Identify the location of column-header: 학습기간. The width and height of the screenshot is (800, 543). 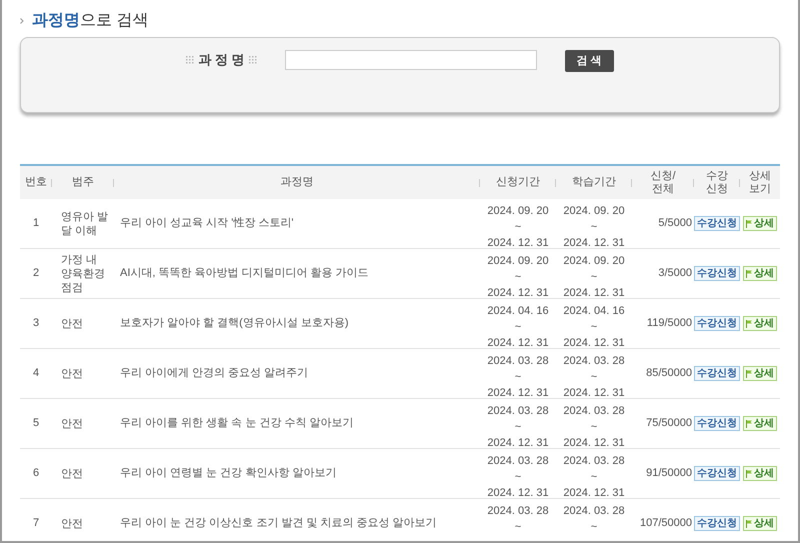
(594, 182).